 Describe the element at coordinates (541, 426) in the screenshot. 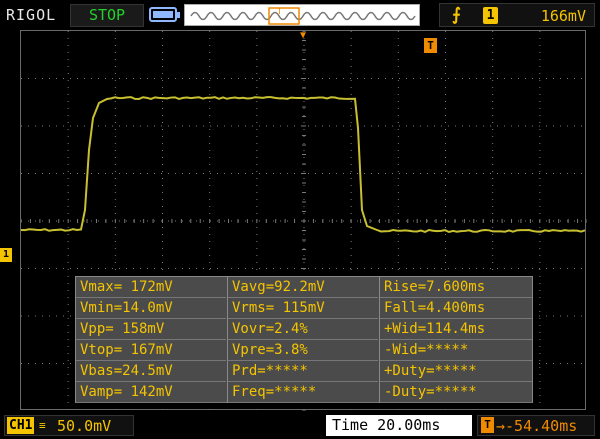

I see `time-offset: -54.40ms` at that location.